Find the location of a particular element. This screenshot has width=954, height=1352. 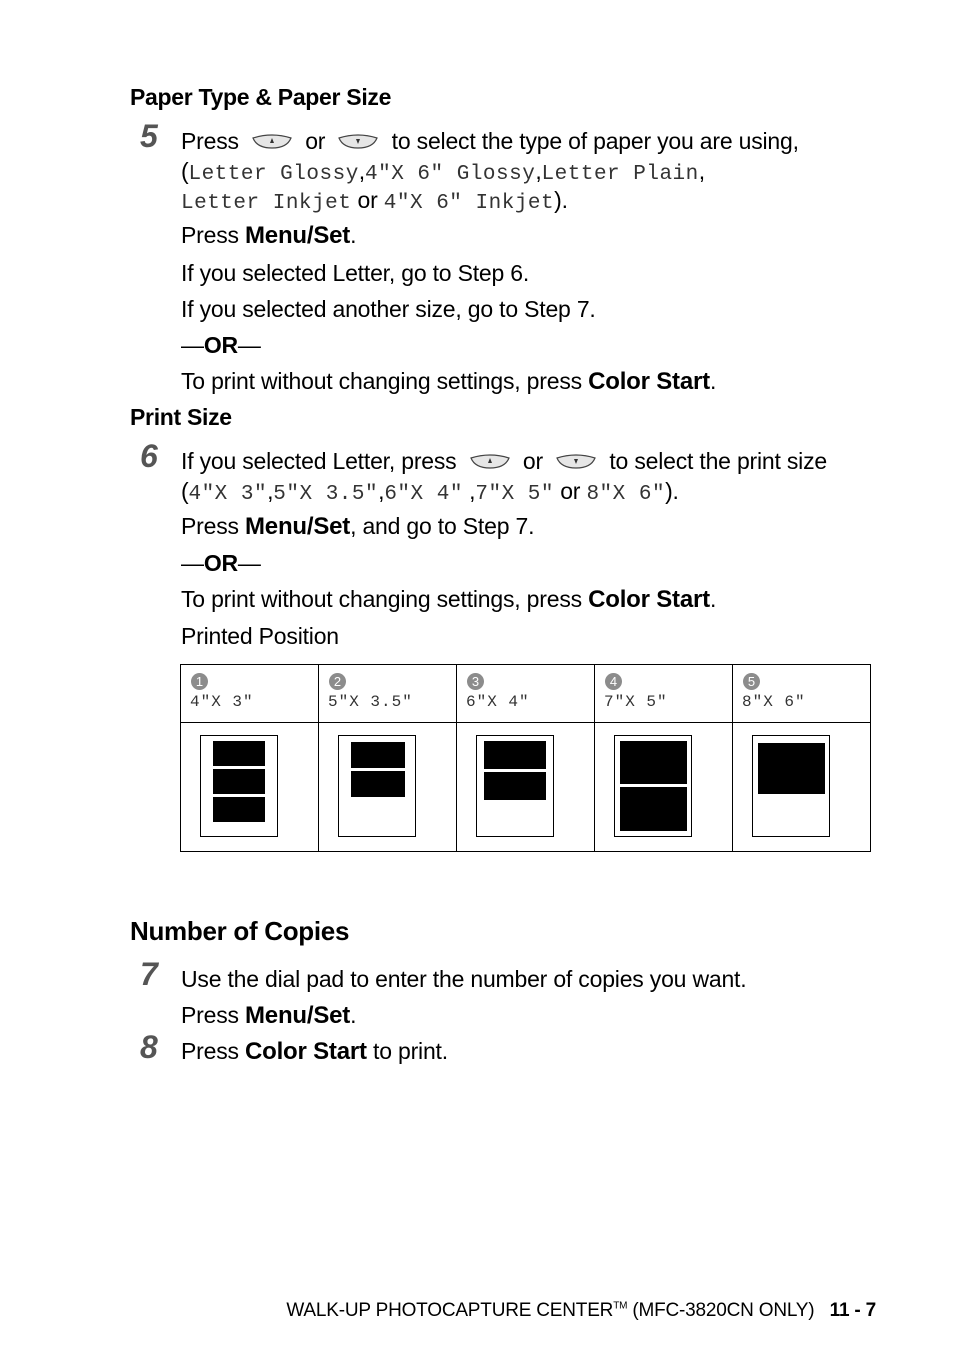

table-header-cell: 4 7"X 5" is located at coordinates (663, 693).